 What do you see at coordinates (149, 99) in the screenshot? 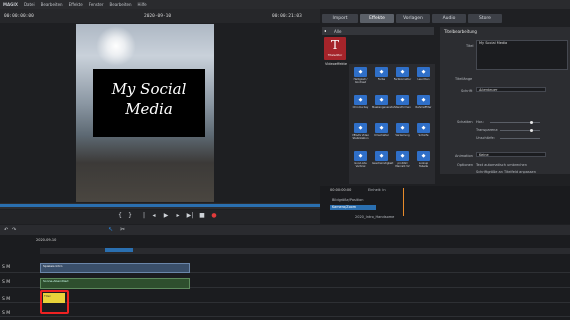
I see `title-text: My Social Media` at bounding box center [149, 99].